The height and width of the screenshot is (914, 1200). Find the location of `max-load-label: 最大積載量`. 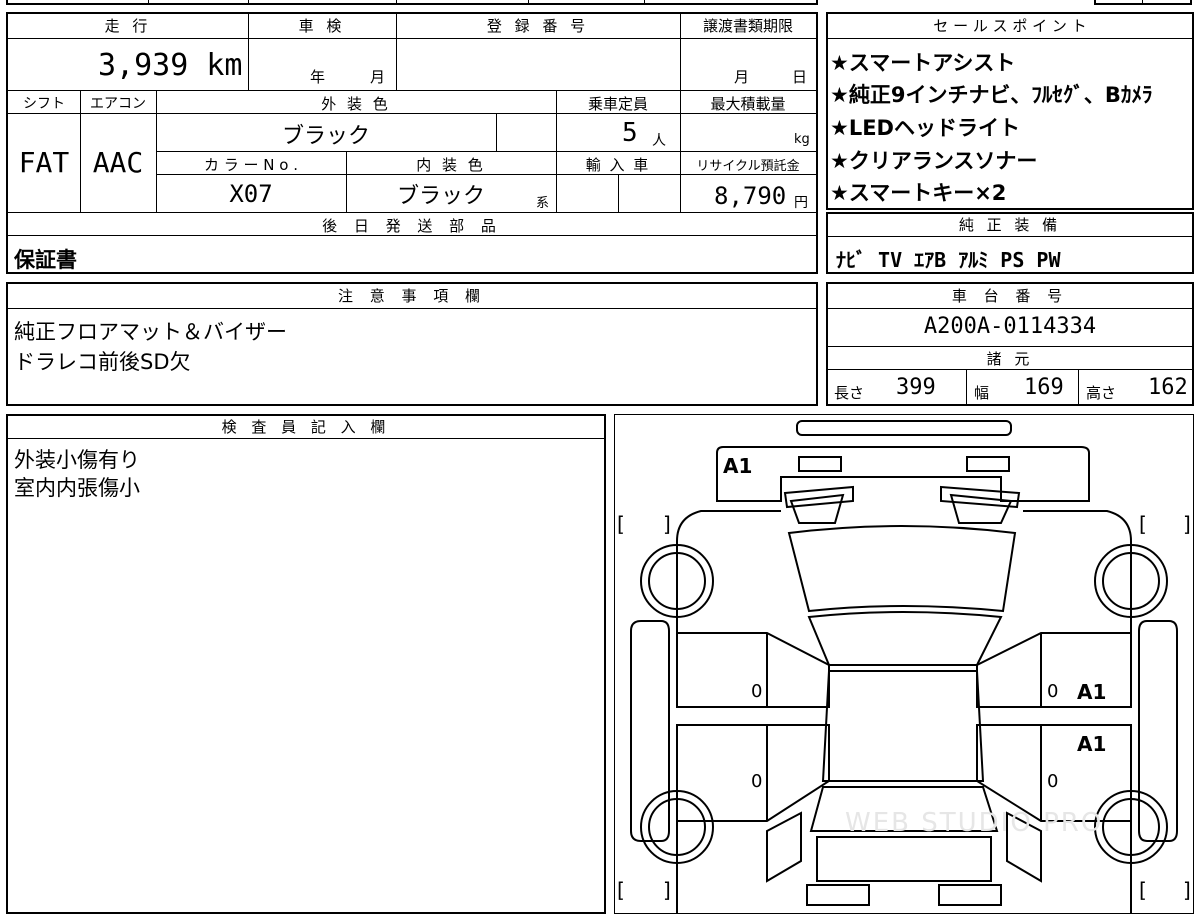

max-load-label: 最大積載量 is located at coordinates (748, 104).